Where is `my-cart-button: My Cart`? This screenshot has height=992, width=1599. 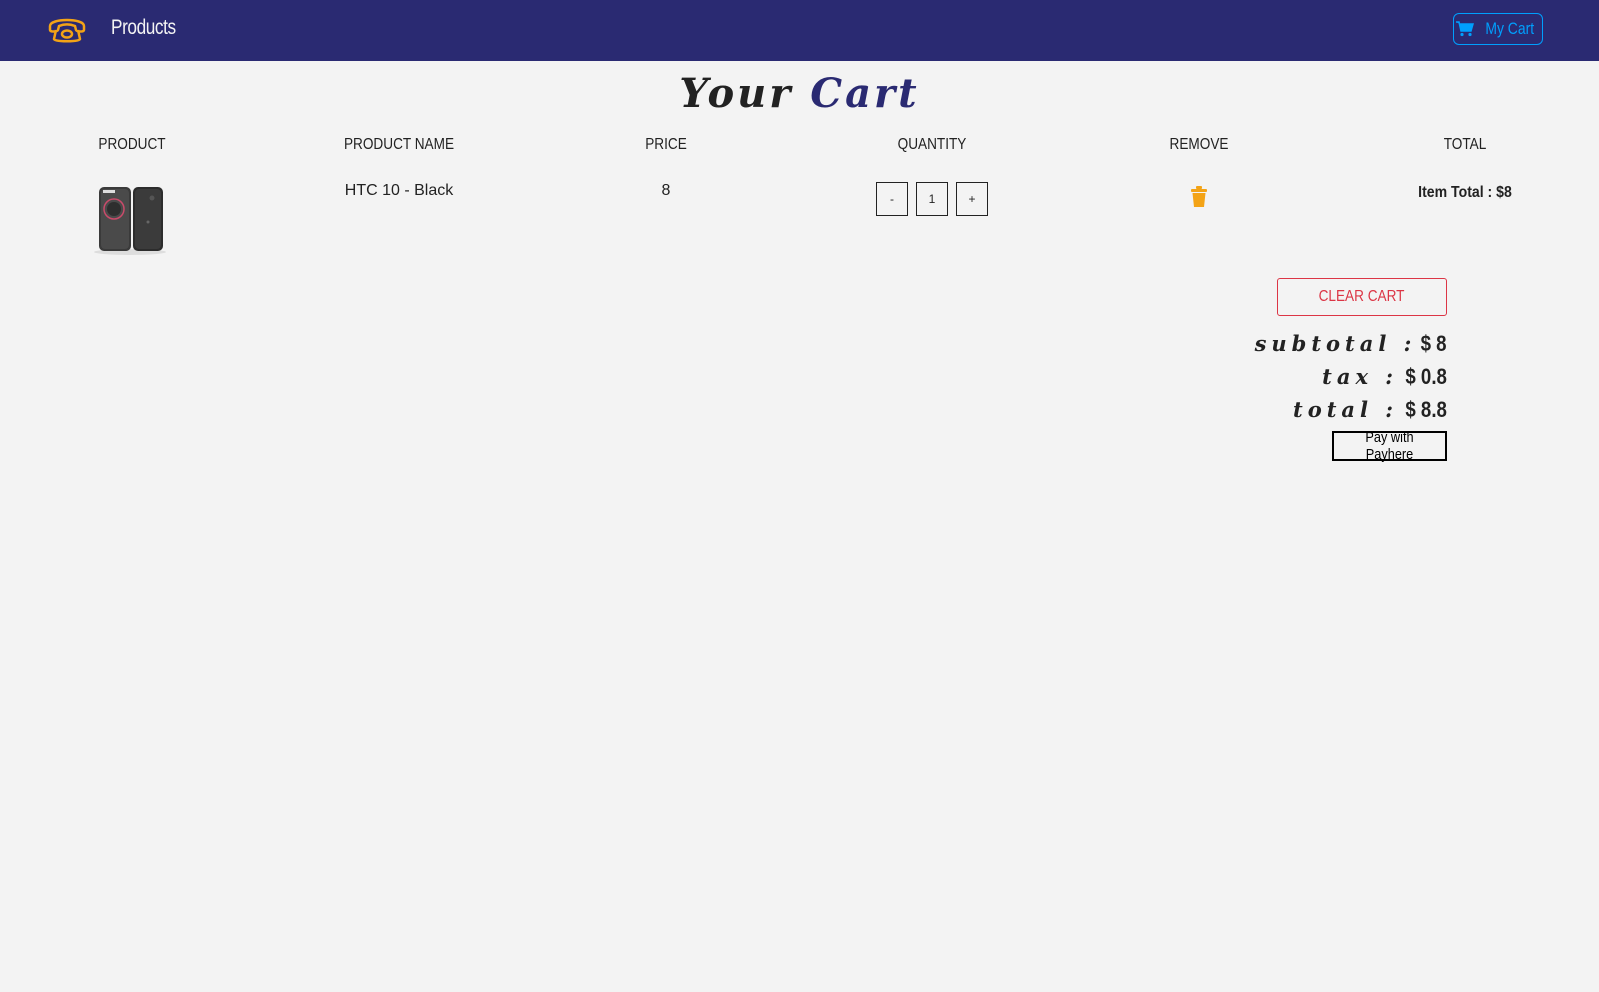 my-cart-button: My Cart is located at coordinates (1498, 29).